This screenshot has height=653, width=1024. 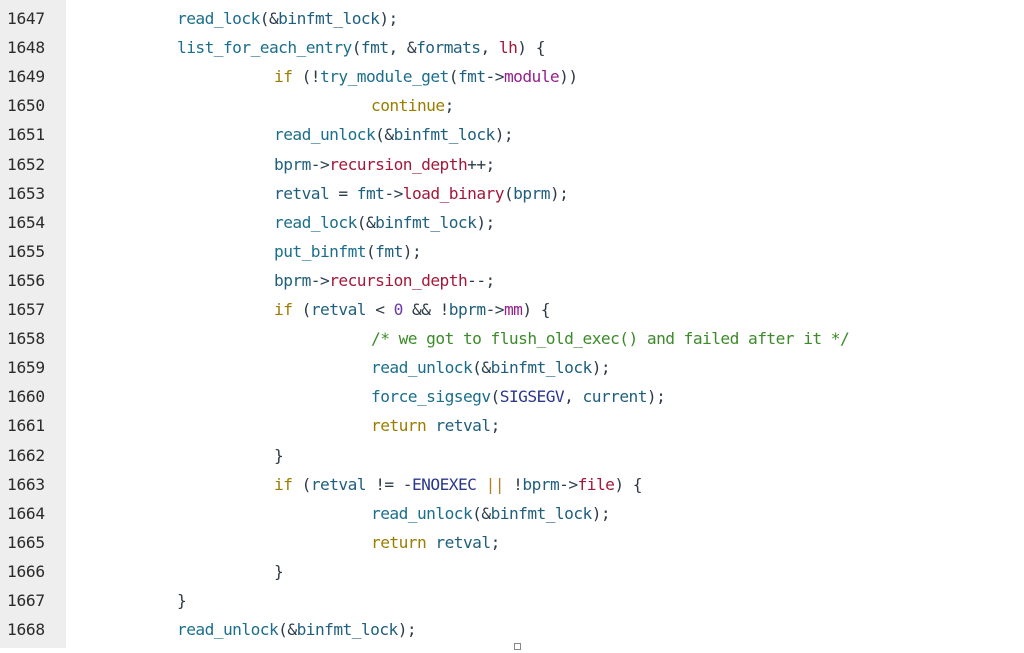 What do you see at coordinates (512, 222) in the screenshot?
I see `code-line: 1654 read_lock(&binfmt_lock);` at bounding box center [512, 222].